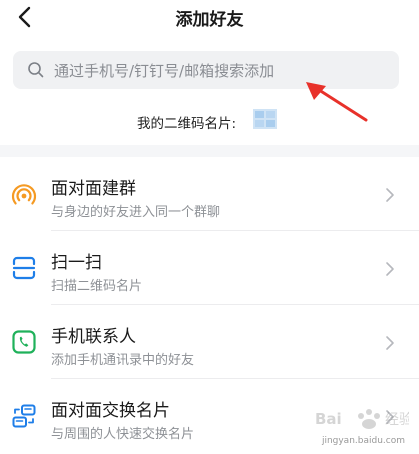 The image size is (419, 454). I want to click on search-placeholder: 通过手机号/钉钉号/邮箱搜索添加, so click(164, 71).